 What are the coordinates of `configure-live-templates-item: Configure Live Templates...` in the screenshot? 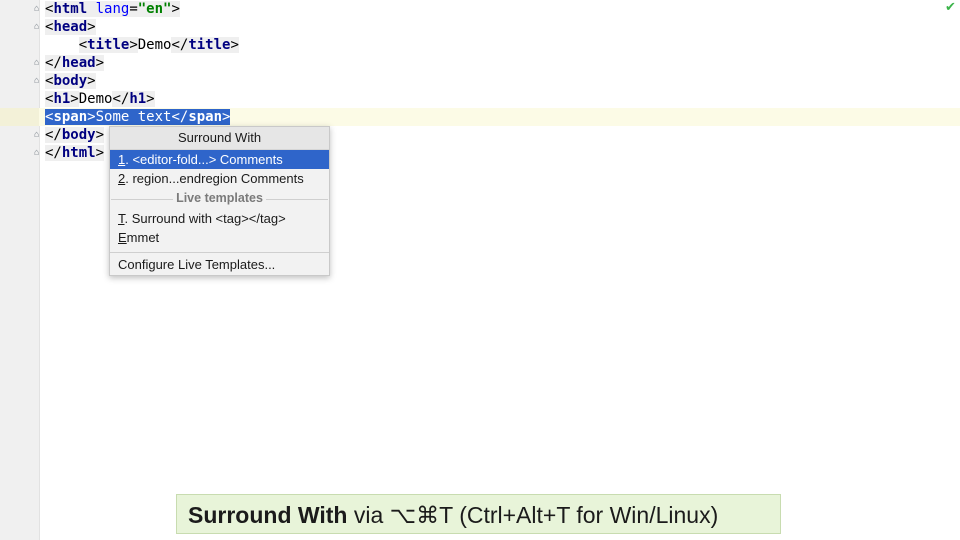 It's located at (219, 264).